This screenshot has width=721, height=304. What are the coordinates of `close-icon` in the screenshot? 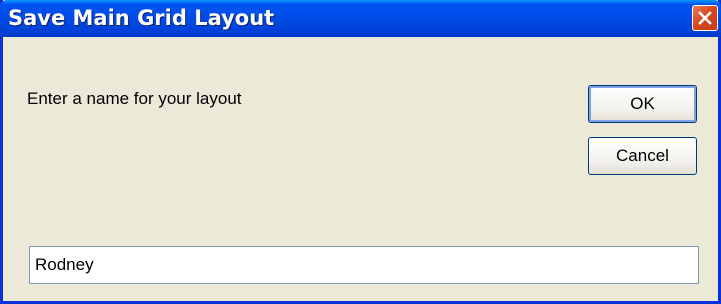 It's located at (705, 18).